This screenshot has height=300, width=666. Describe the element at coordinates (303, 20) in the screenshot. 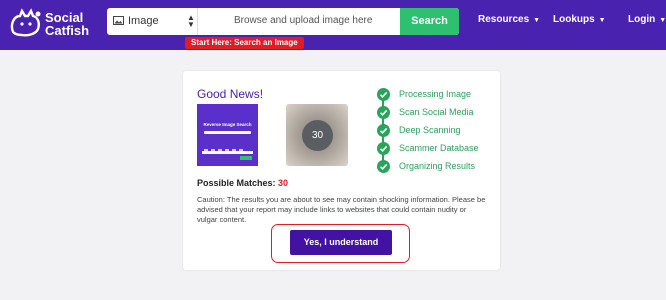

I see `upload-image-field: Browse and upload image here` at that location.